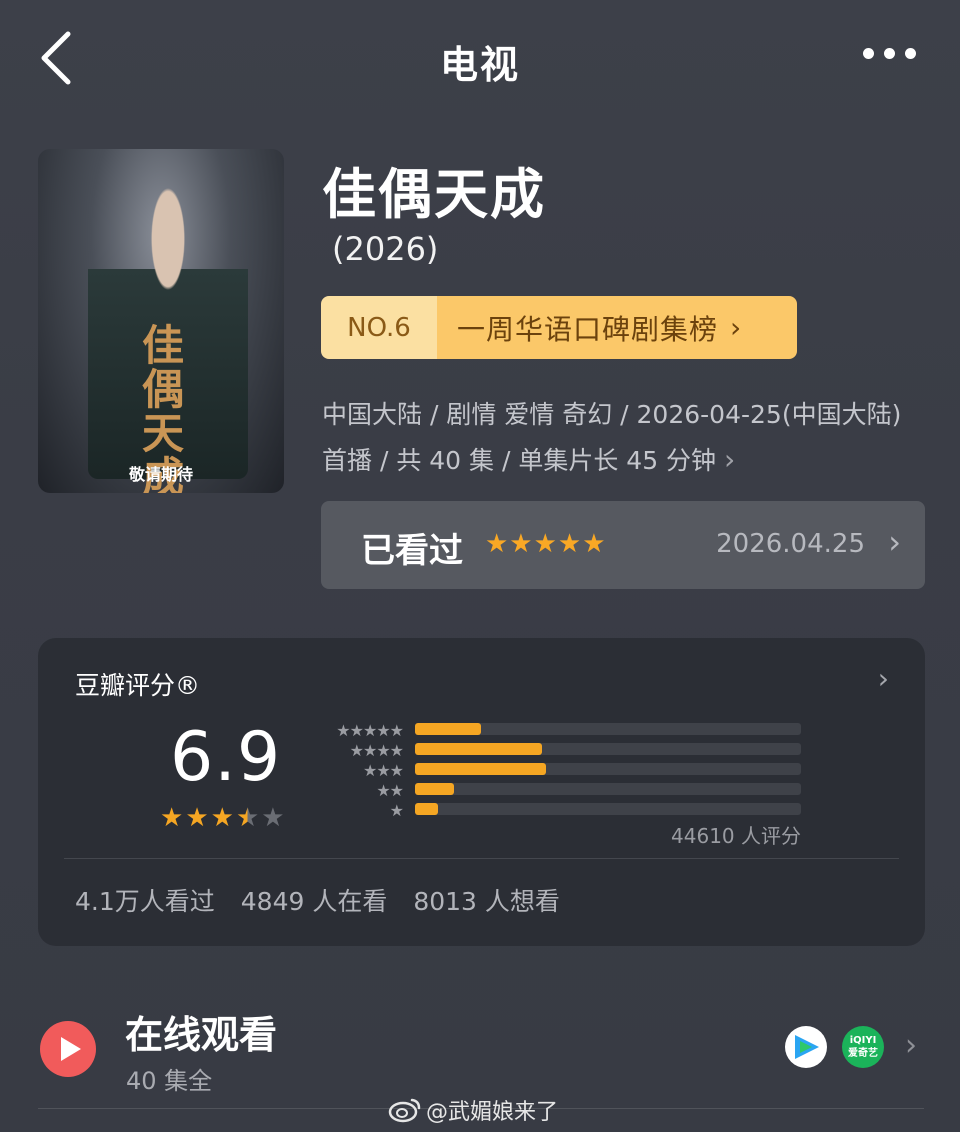  Describe the element at coordinates (588, 329) in the screenshot. I see `rank-label: 一周华语口碑剧集榜` at that location.